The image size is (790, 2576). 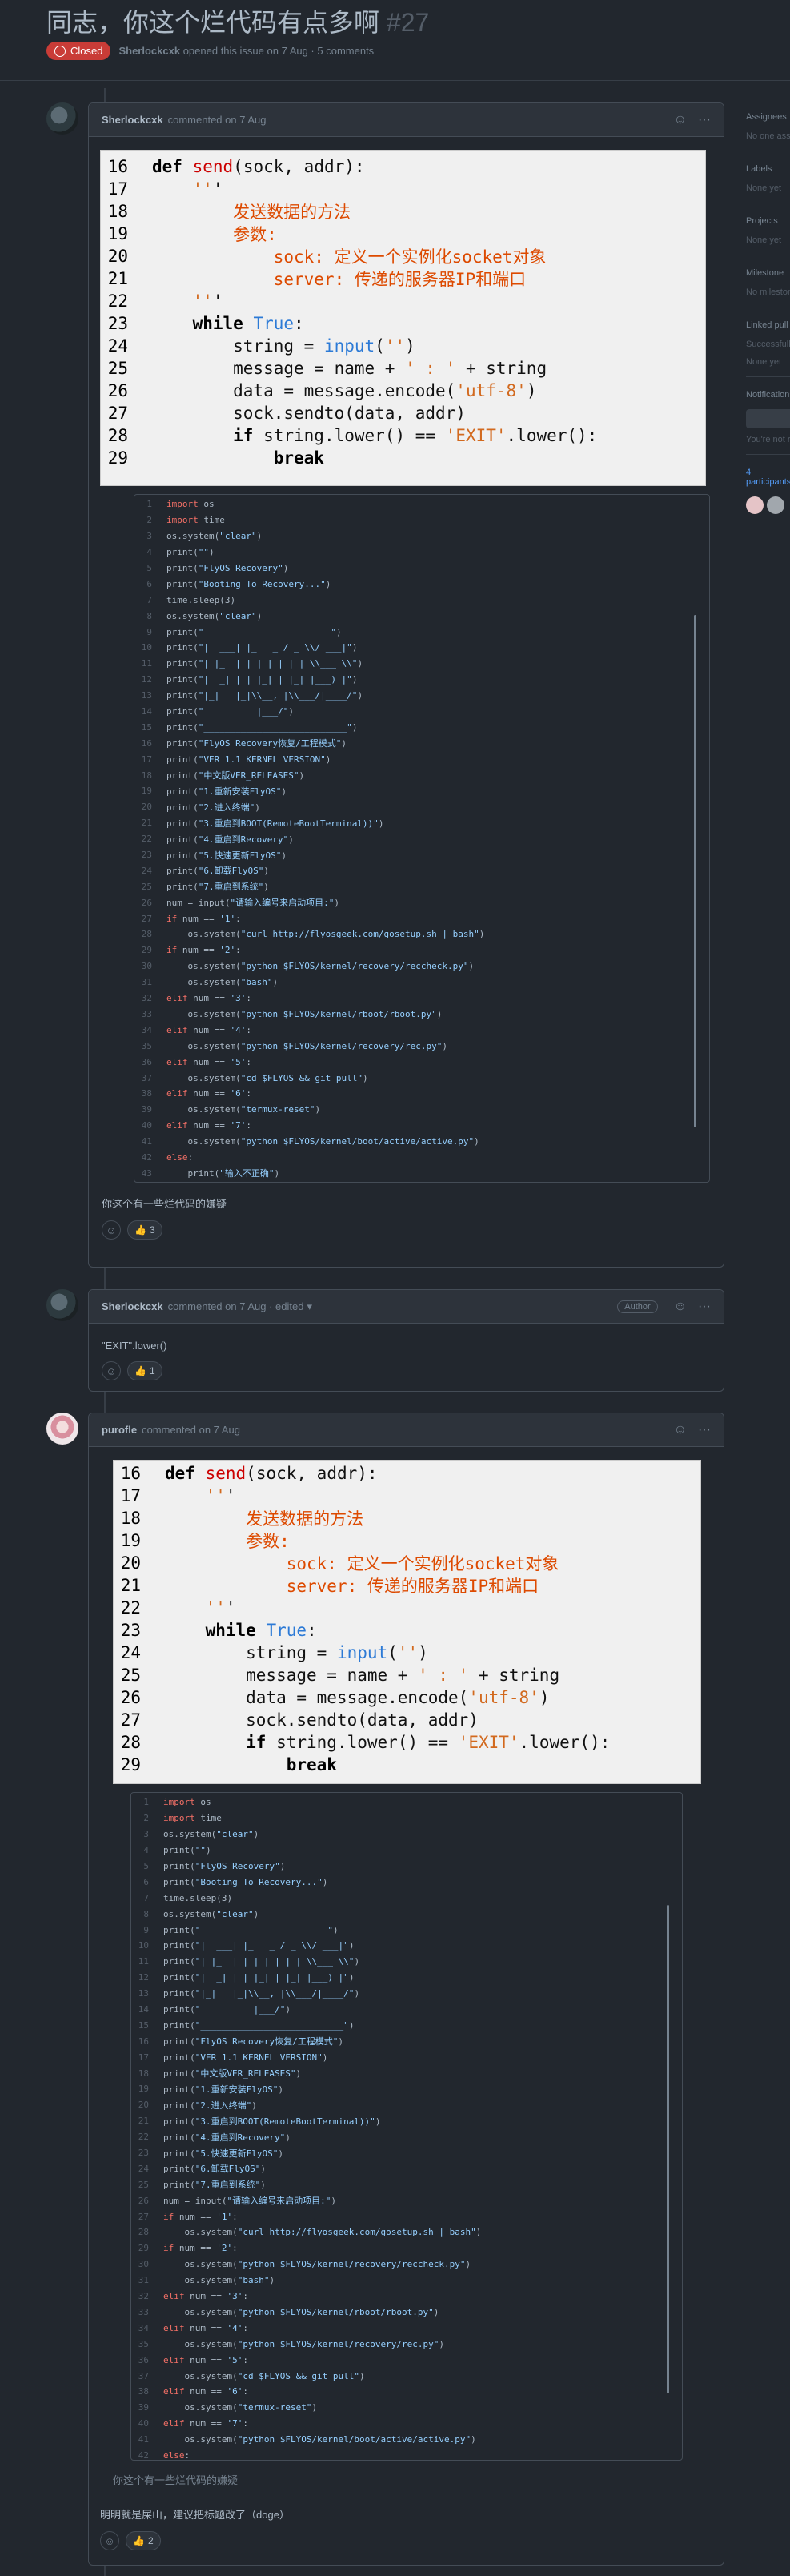 I want to click on sidebar-projects: Projects None yet, so click(x=768, y=235).